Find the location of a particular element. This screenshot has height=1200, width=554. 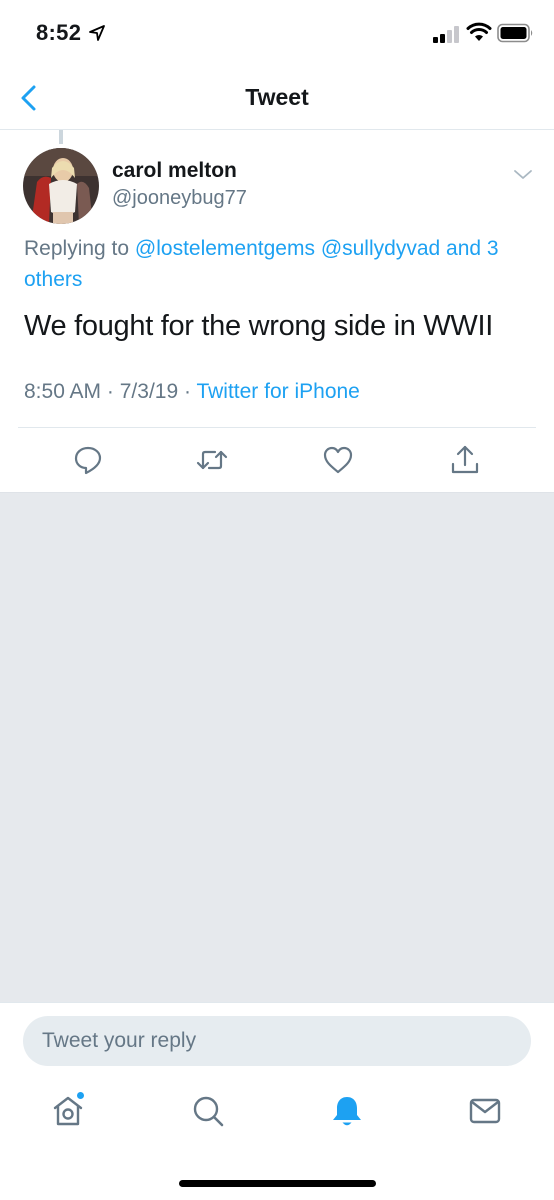

page-title: Tweet is located at coordinates (277, 97).